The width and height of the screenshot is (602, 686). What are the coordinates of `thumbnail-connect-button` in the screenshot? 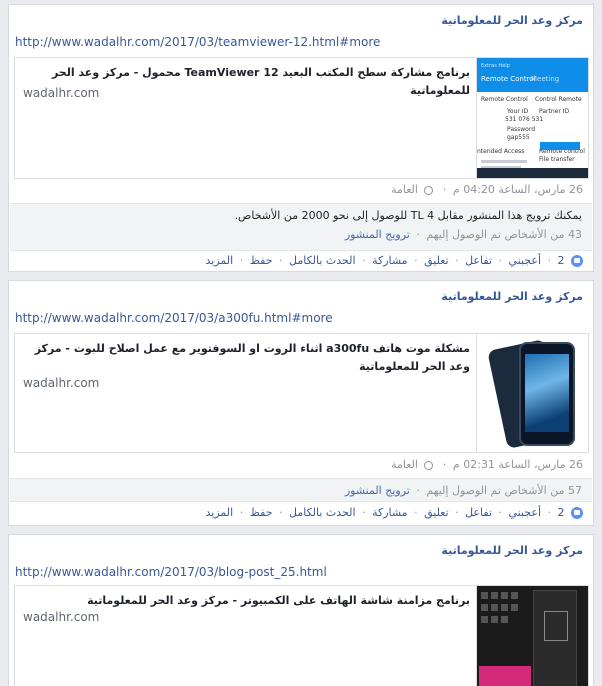 It's located at (560, 146).